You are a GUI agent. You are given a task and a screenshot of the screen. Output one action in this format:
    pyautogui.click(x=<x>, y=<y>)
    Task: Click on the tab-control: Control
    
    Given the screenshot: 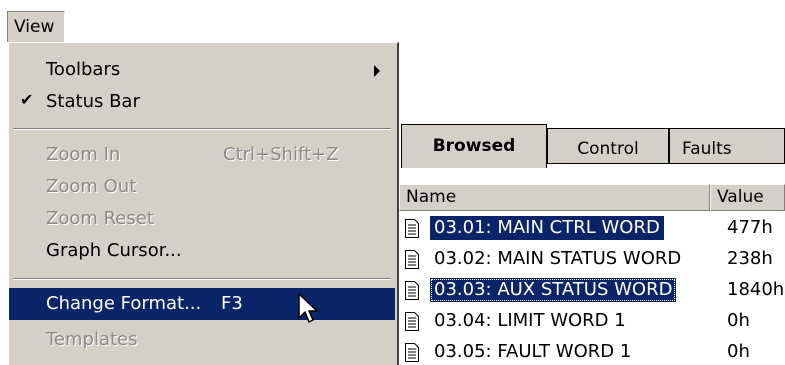 What is the action you would take?
    pyautogui.click(x=608, y=146)
    